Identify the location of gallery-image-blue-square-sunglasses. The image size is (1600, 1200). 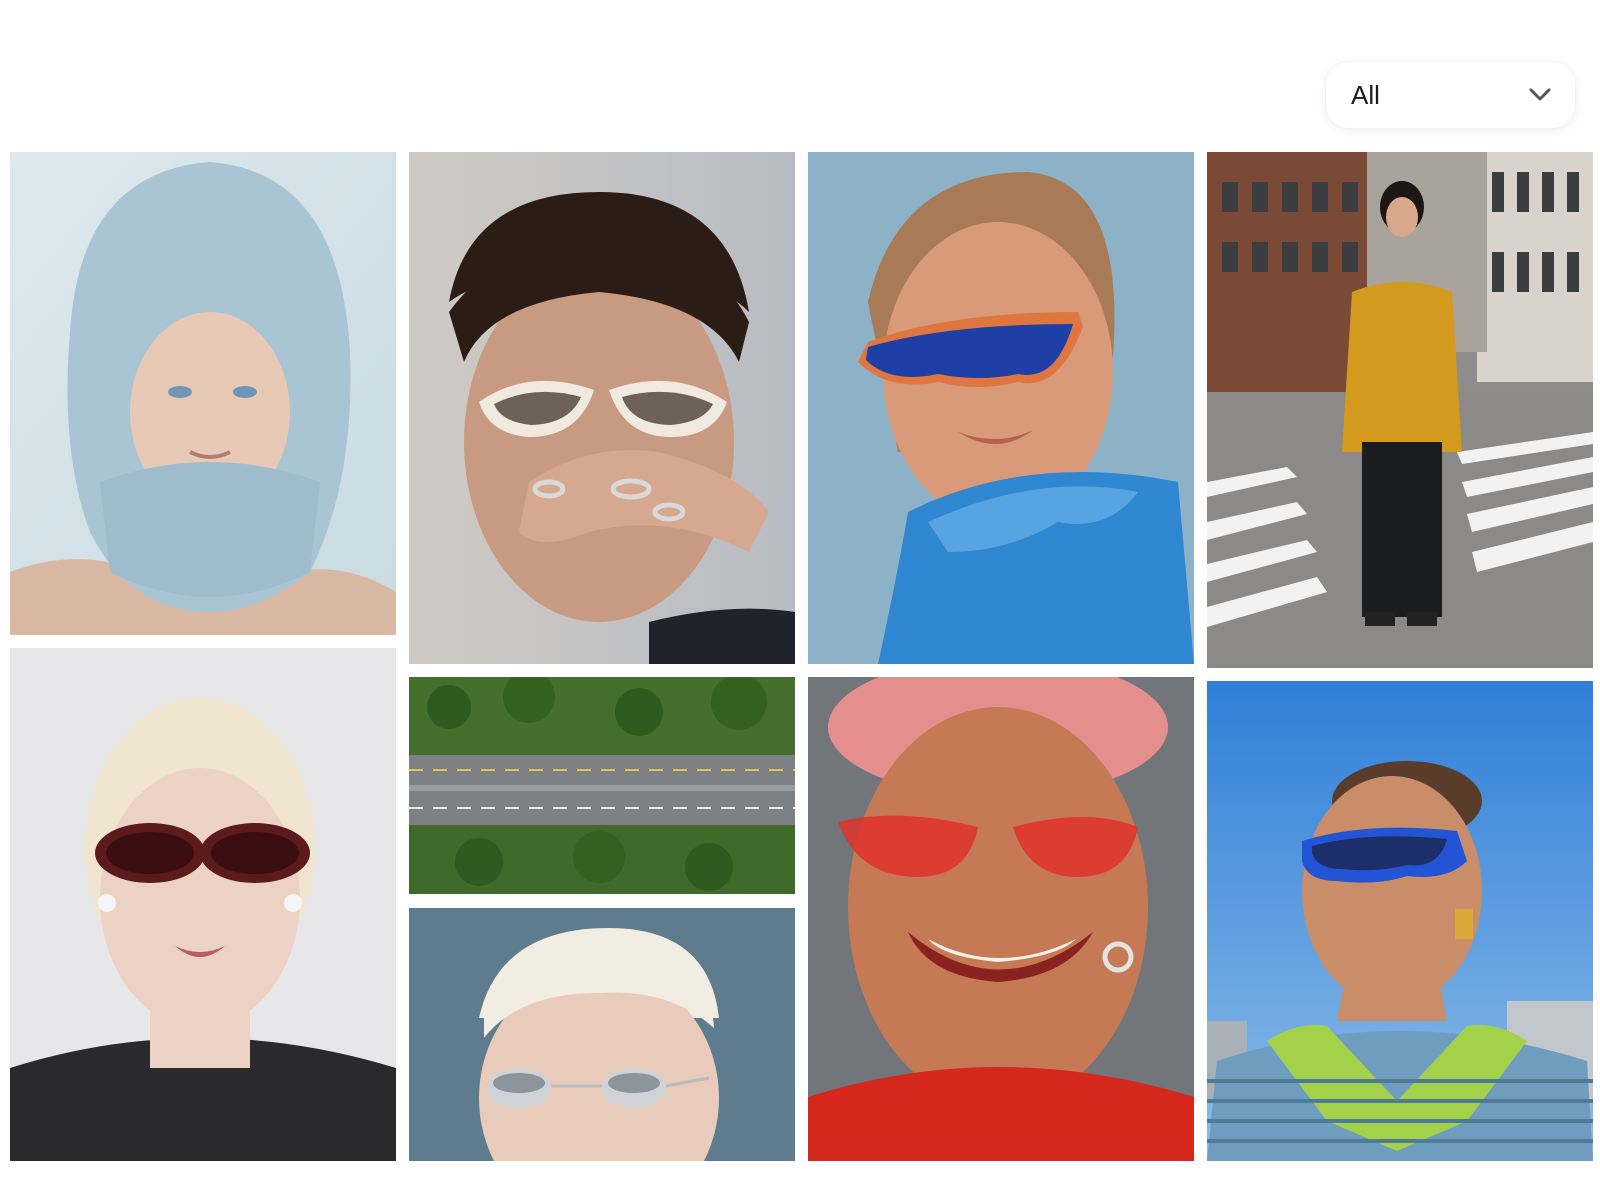
(1400, 921).